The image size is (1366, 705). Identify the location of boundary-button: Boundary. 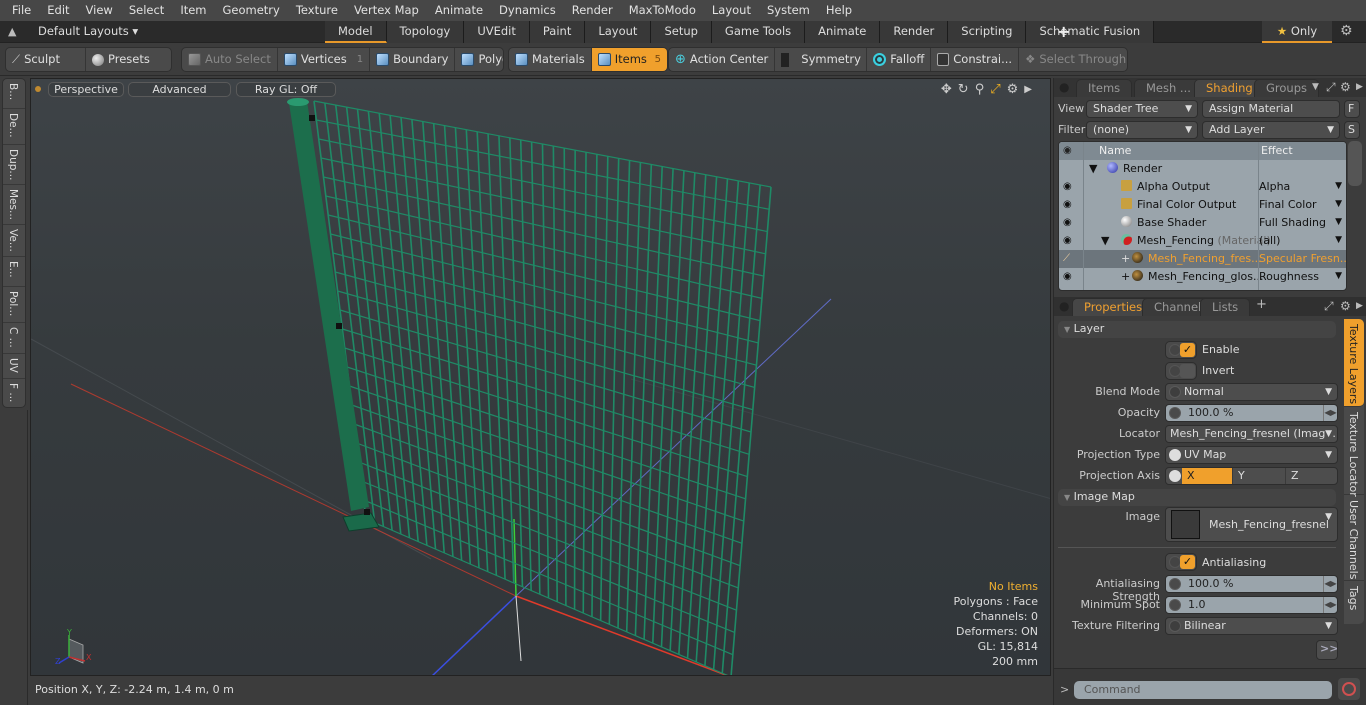
(413, 59).